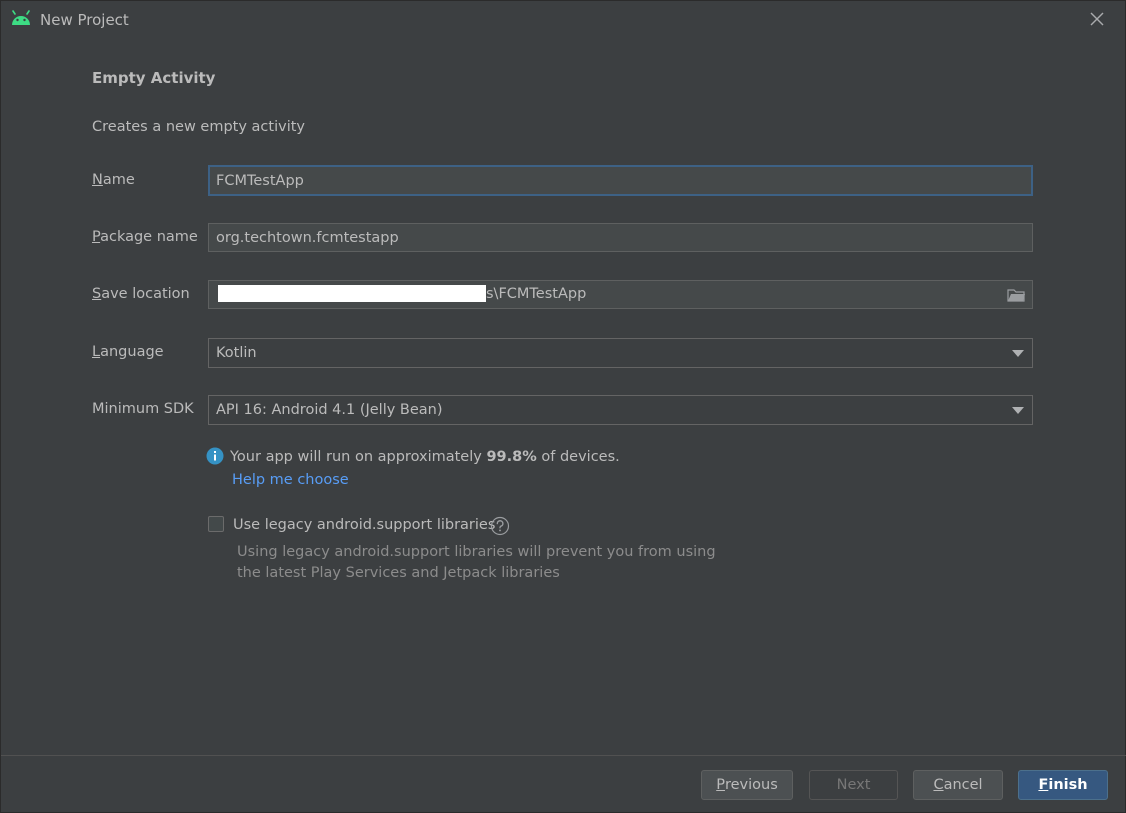  Describe the element at coordinates (364, 525) in the screenshot. I see `legacy-support-label: Use legacy android.support libraries` at that location.